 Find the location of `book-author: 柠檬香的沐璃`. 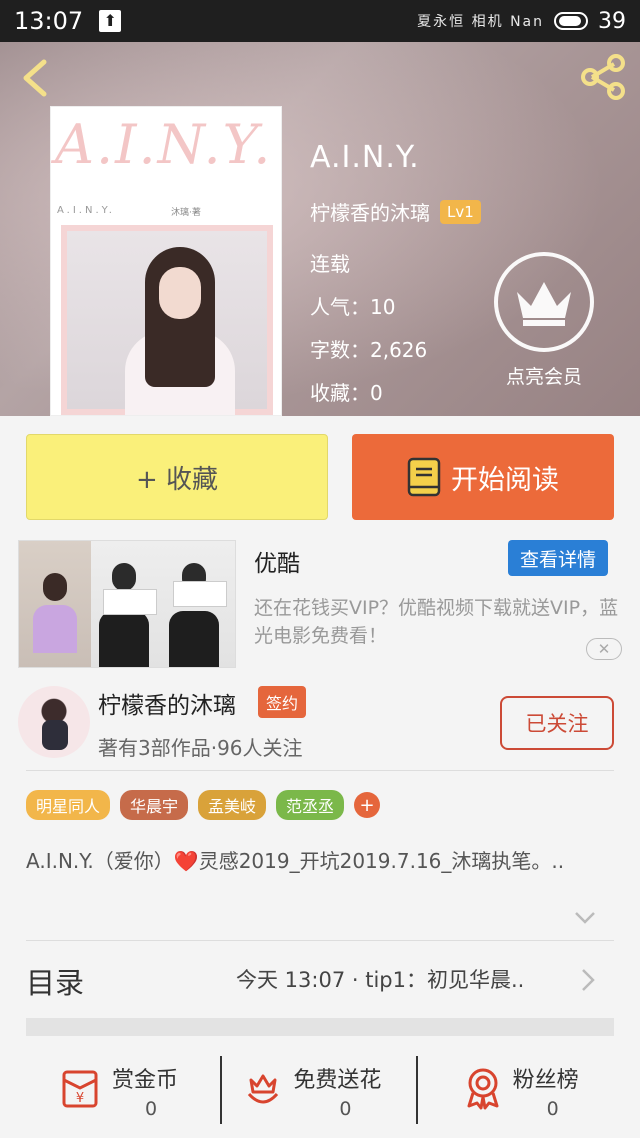

book-author: 柠檬香的沐璃 is located at coordinates (370, 211).